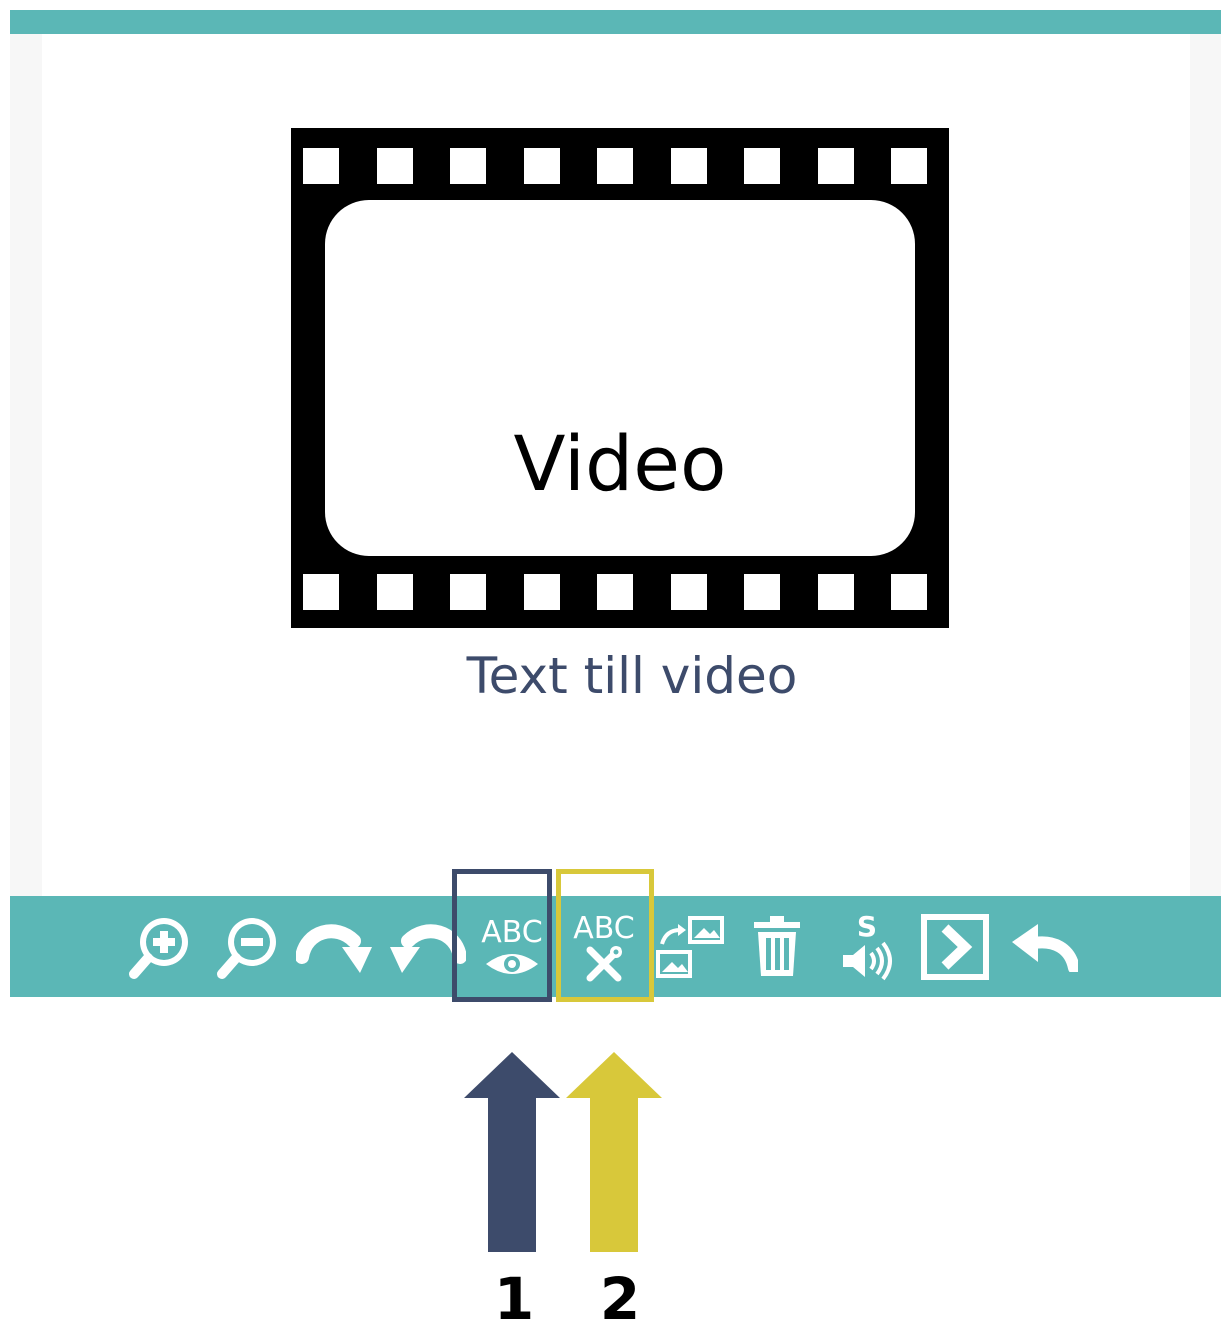  Describe the element at coordinates (620, 463) in the screenshot. I see `video-label: Video` at that location.